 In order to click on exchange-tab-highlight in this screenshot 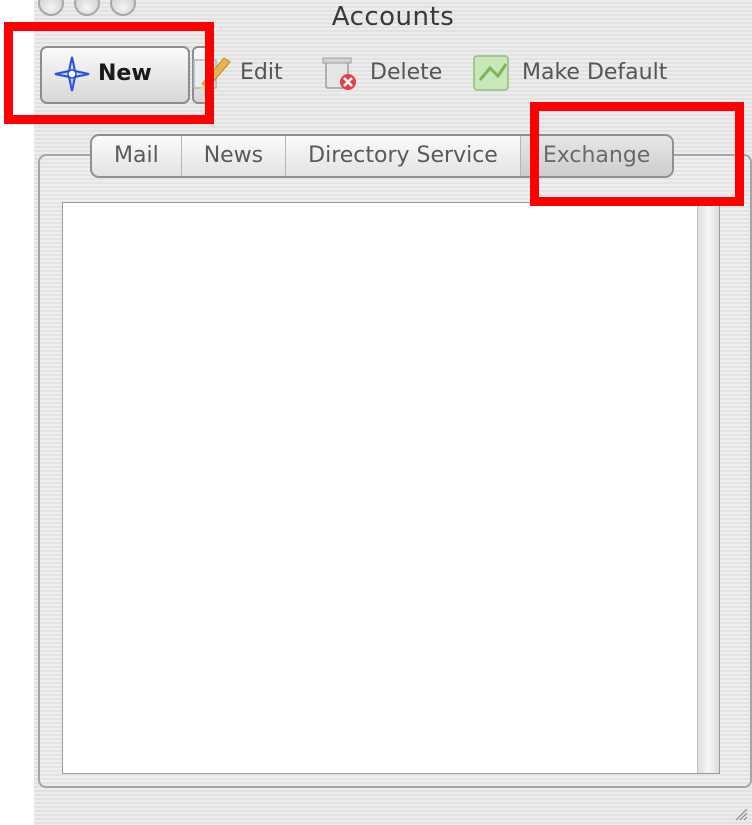, I will do `click(637, 154)`.